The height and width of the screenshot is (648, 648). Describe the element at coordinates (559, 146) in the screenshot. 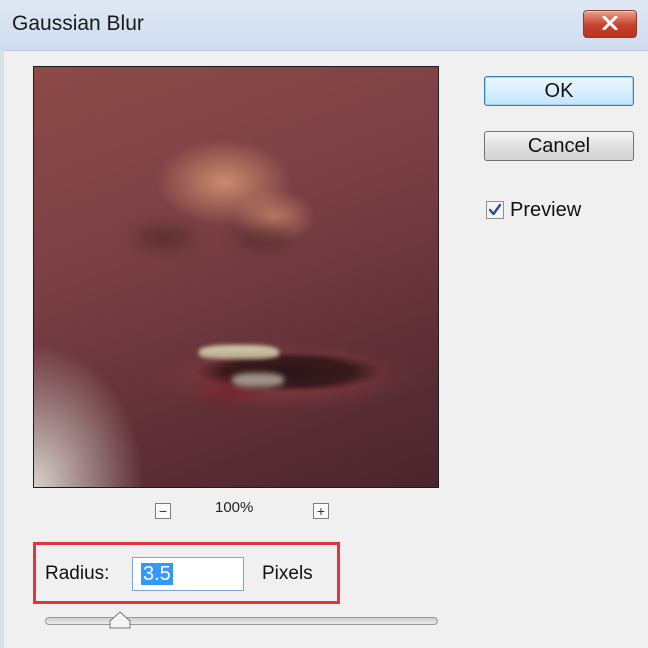

I see `cancel-button: Cancel` at that location.